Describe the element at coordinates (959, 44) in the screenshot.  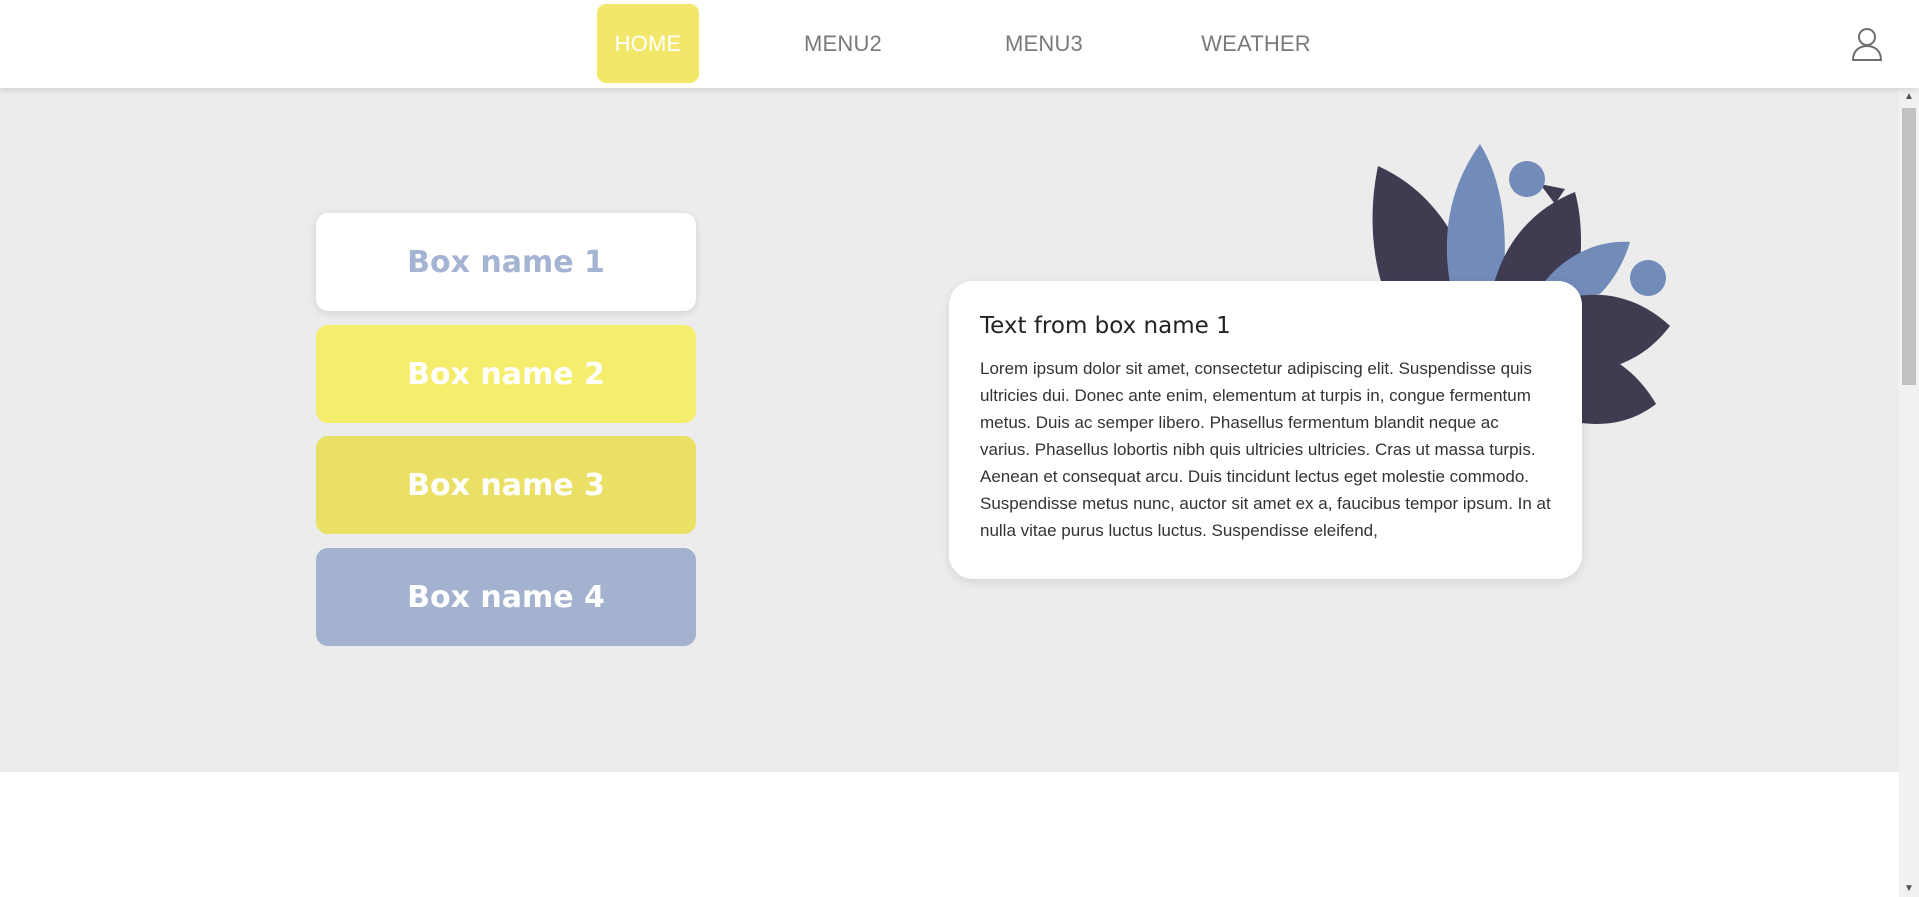
I see `top-navbar: HOME MENU2 MENU3 WEATHER` at that location.